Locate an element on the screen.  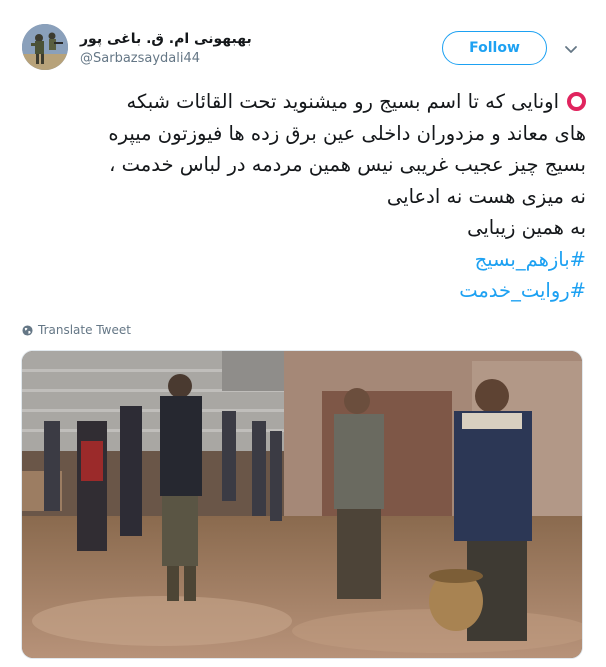
author-display-name: بهبهونی ام. ق. باغی پور is located at coordinates (166, 39).